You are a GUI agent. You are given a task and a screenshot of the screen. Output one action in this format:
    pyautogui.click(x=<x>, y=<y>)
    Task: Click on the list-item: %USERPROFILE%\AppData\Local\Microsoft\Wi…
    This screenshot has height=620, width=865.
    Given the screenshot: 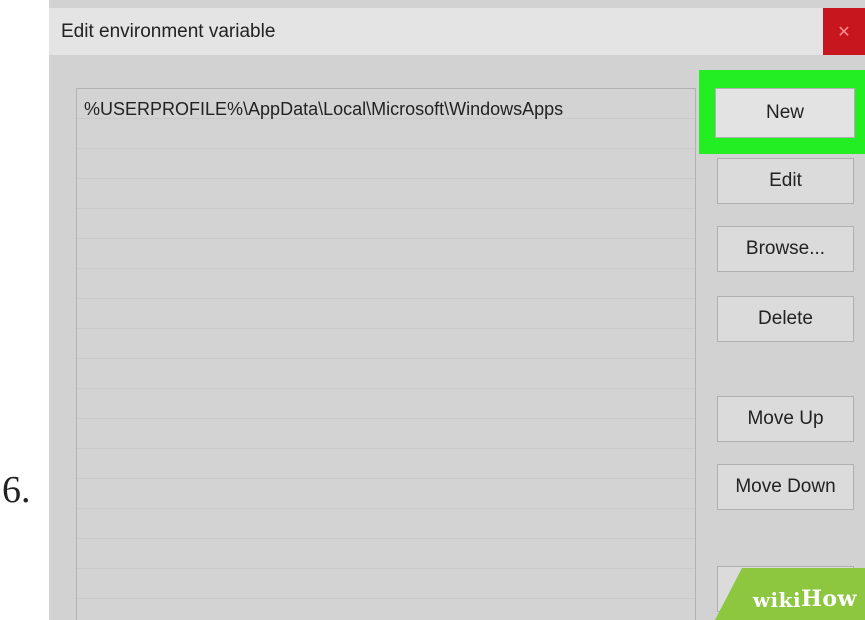 What is the action you would take?
    pyautogui.click(x=323, y=109)
    